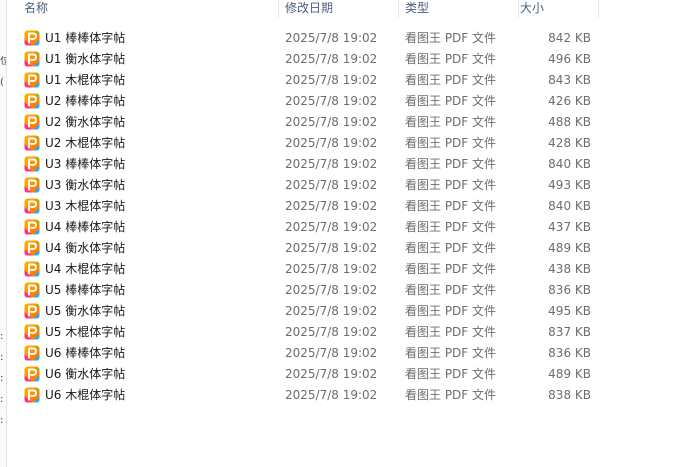 This screenshot has width=687, height=467. I want to click on column-header-modified: 修改日期, so click(309, 8).